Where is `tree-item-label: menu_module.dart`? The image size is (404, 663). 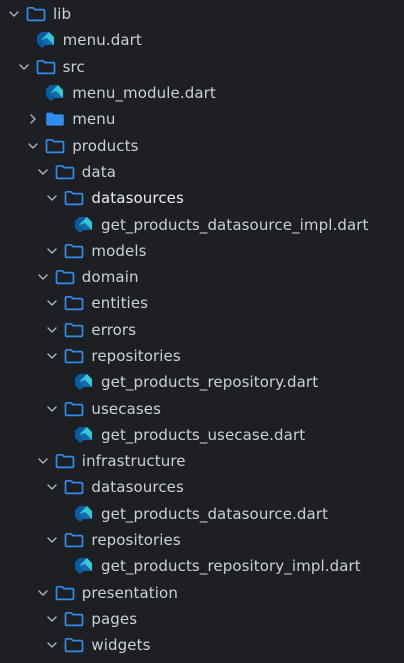
tree-item-label: menu_module.dart is located at coordinates (144, 93).